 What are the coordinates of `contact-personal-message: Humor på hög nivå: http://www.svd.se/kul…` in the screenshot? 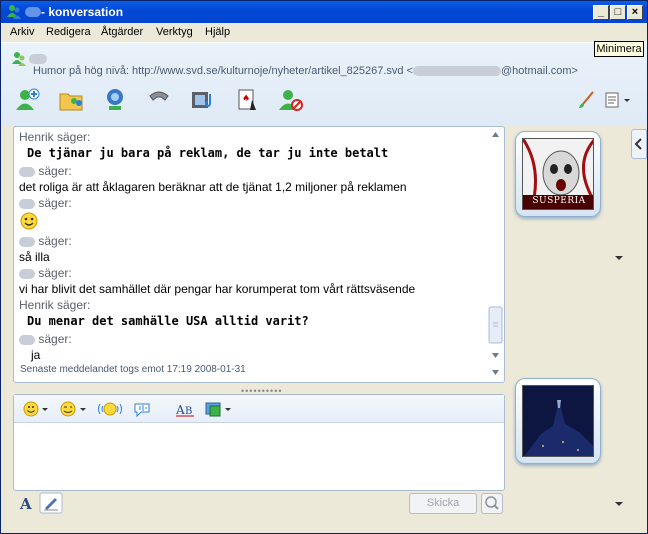 It's located at (305, 71).